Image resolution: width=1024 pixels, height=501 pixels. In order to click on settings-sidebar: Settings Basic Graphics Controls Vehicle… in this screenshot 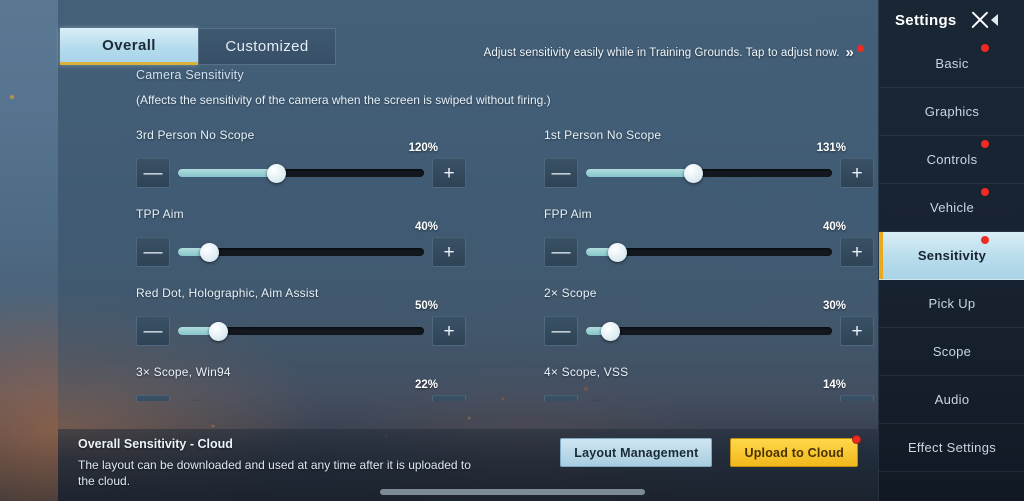, I will do `click(951, 250)`.